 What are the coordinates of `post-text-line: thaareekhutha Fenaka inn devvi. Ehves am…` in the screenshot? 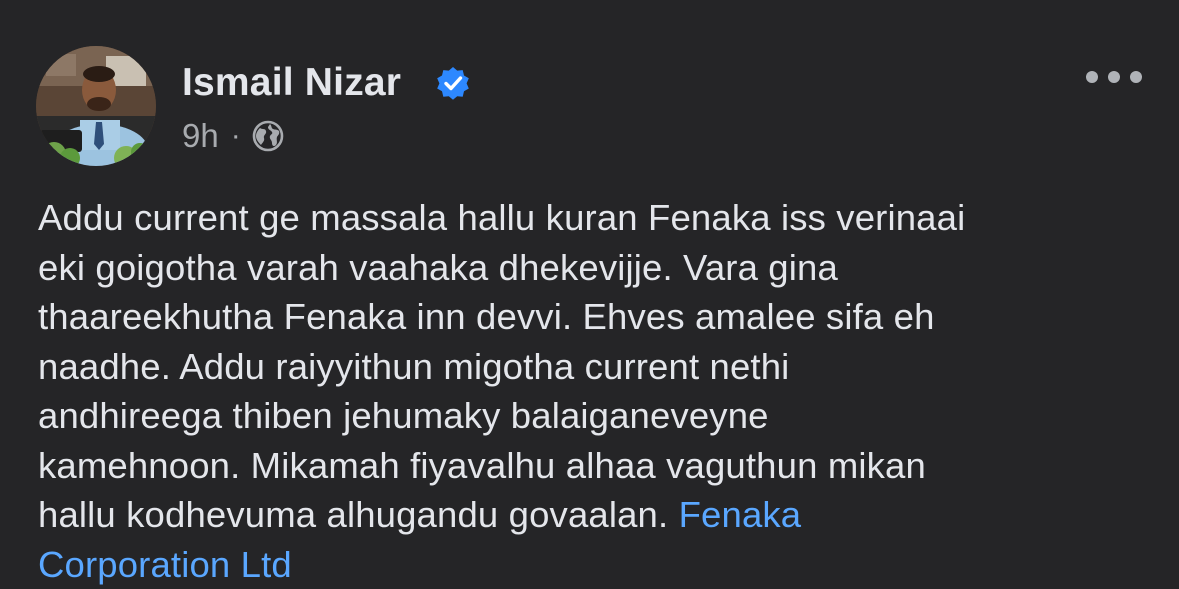 It's located at (593, 317).